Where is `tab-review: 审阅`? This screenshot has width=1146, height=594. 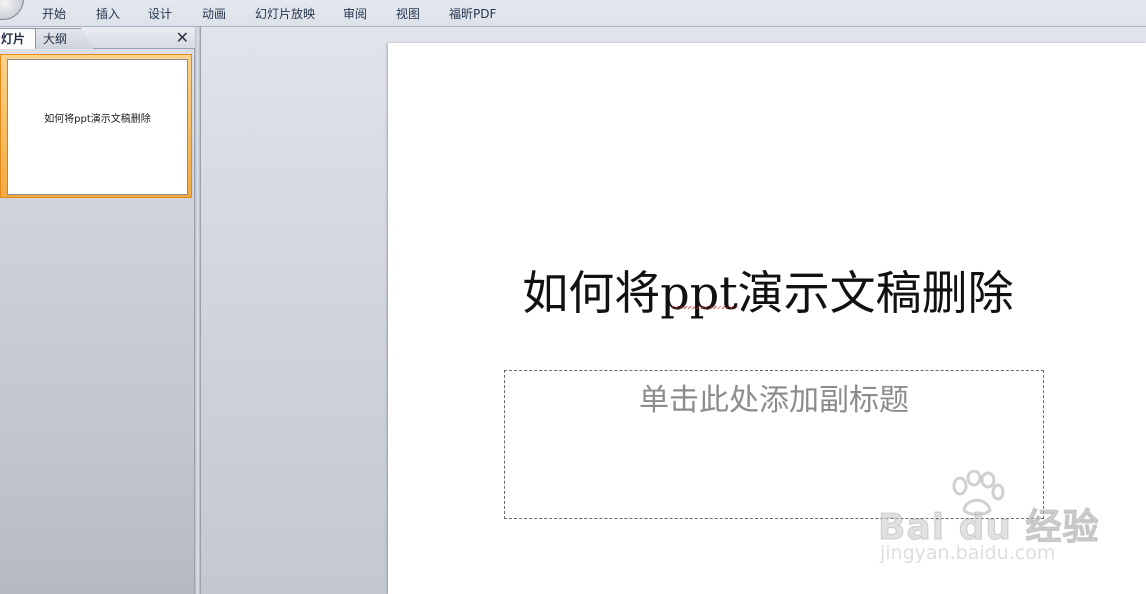
tab-review: 审阅 is located at coordinates (355, 13).